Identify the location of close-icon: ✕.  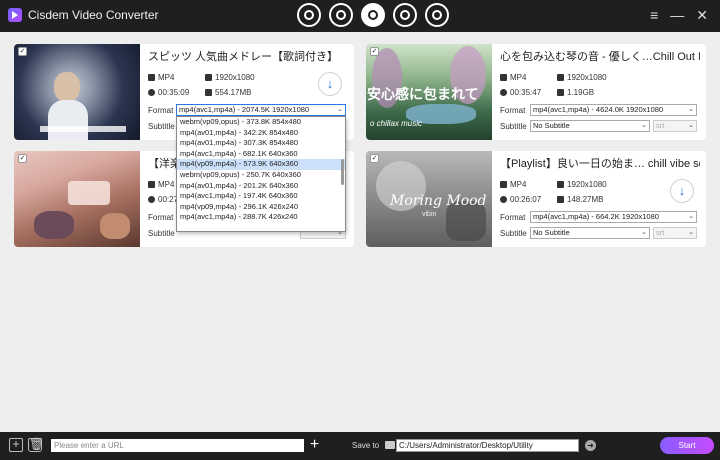
(702, 15).